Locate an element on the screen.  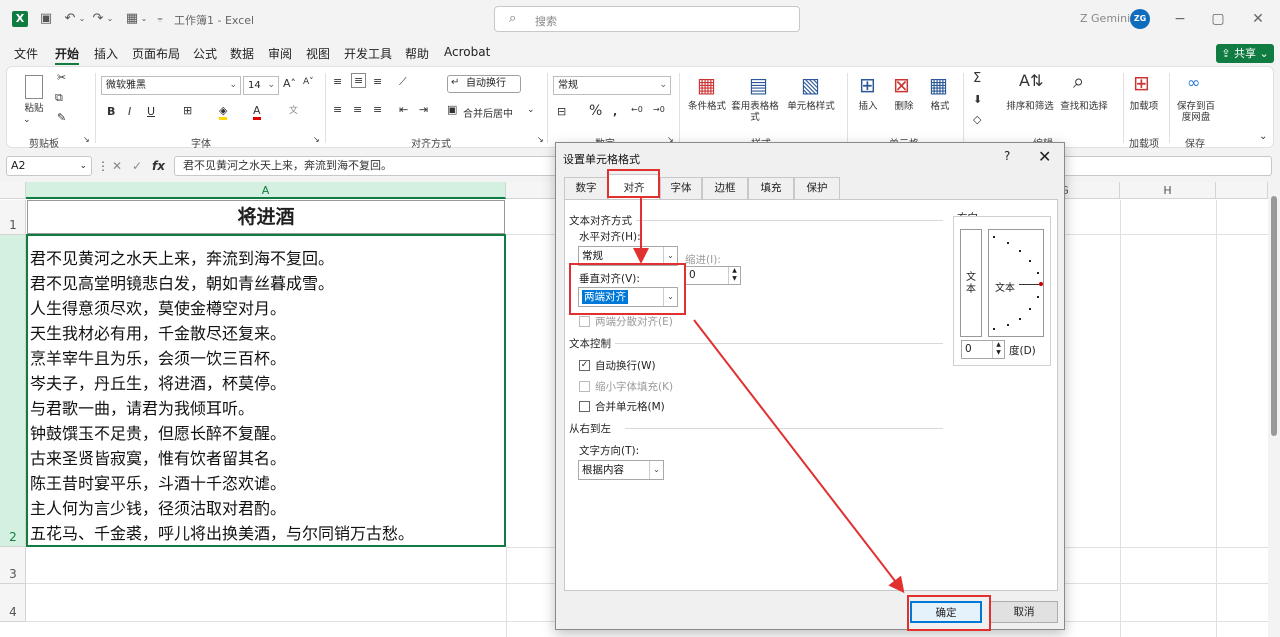
redo-dropdown-icon: ⌄ is located at coordinates (110, 19).